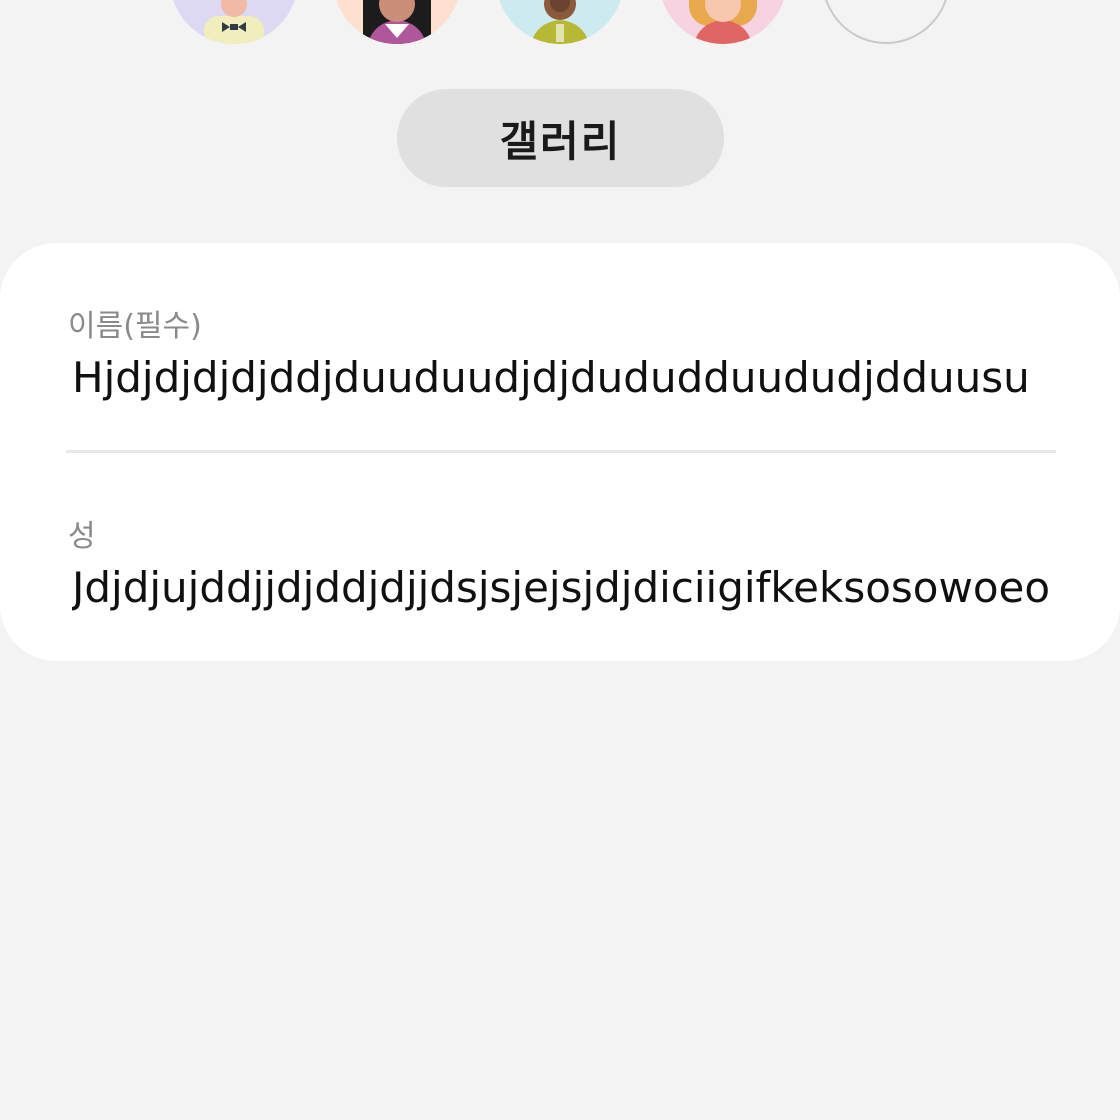  I want to click on avatar-girl-blonde-icon, so click(723, 22).